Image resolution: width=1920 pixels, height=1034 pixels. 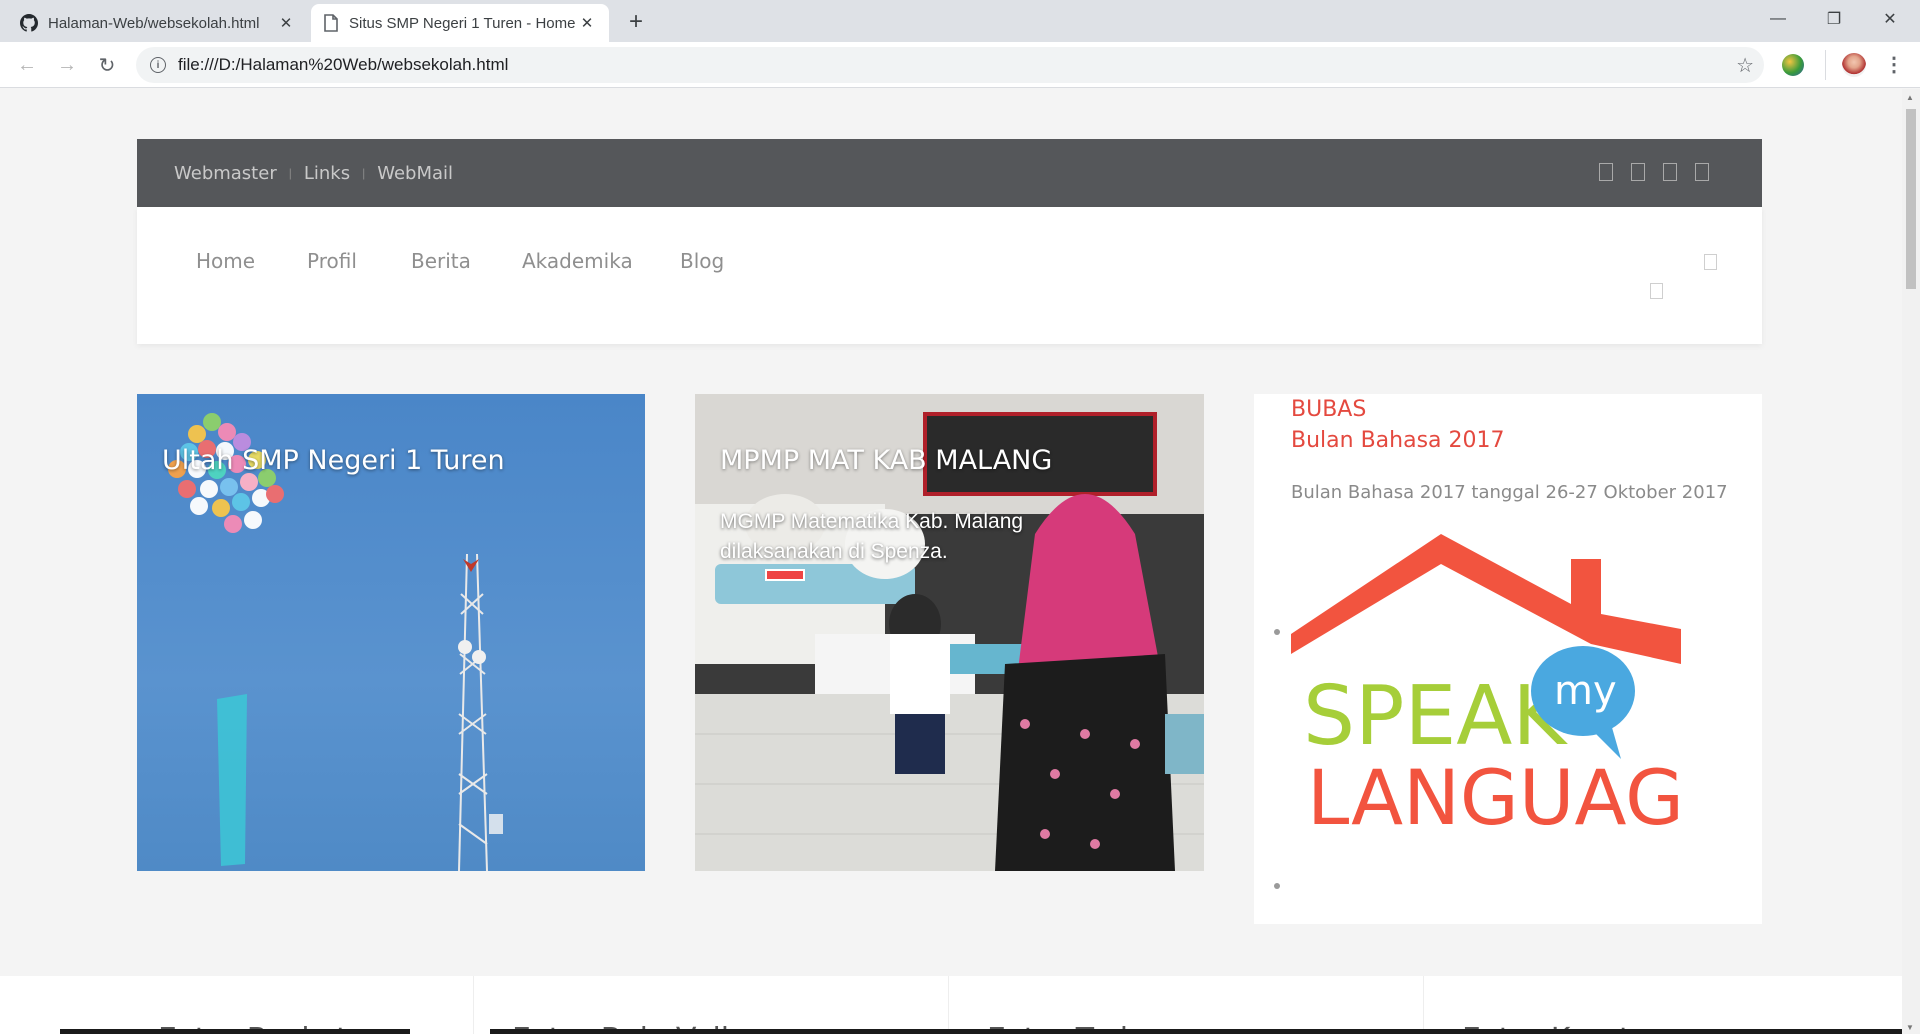 I want to click on github-icon, so click(x=29, y=23).